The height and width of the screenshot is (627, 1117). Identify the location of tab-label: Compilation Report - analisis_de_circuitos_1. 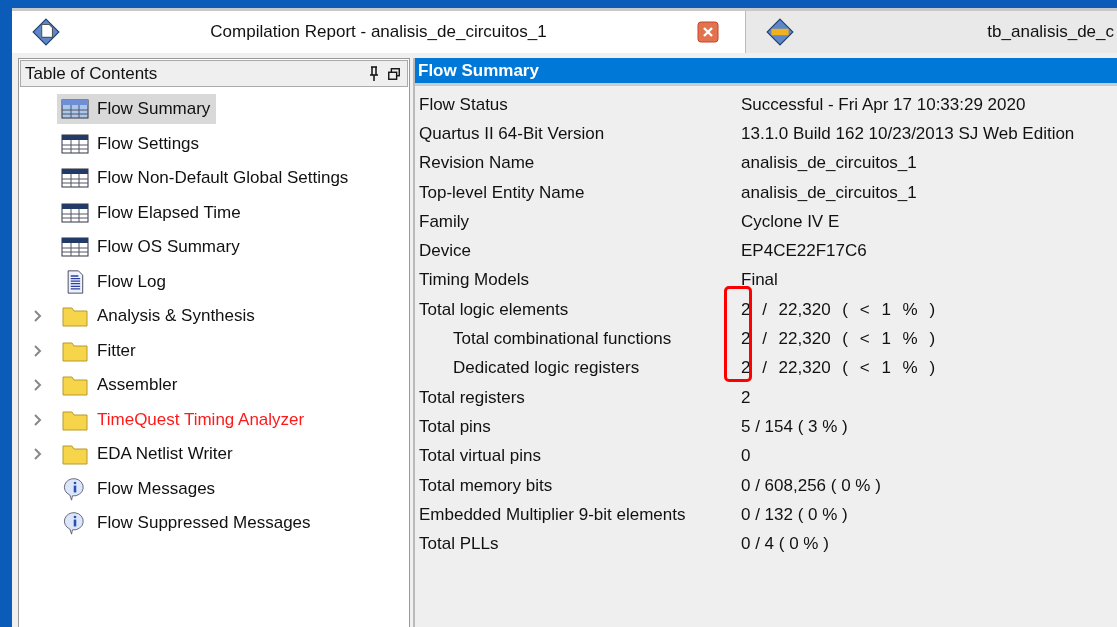
(378, 32).